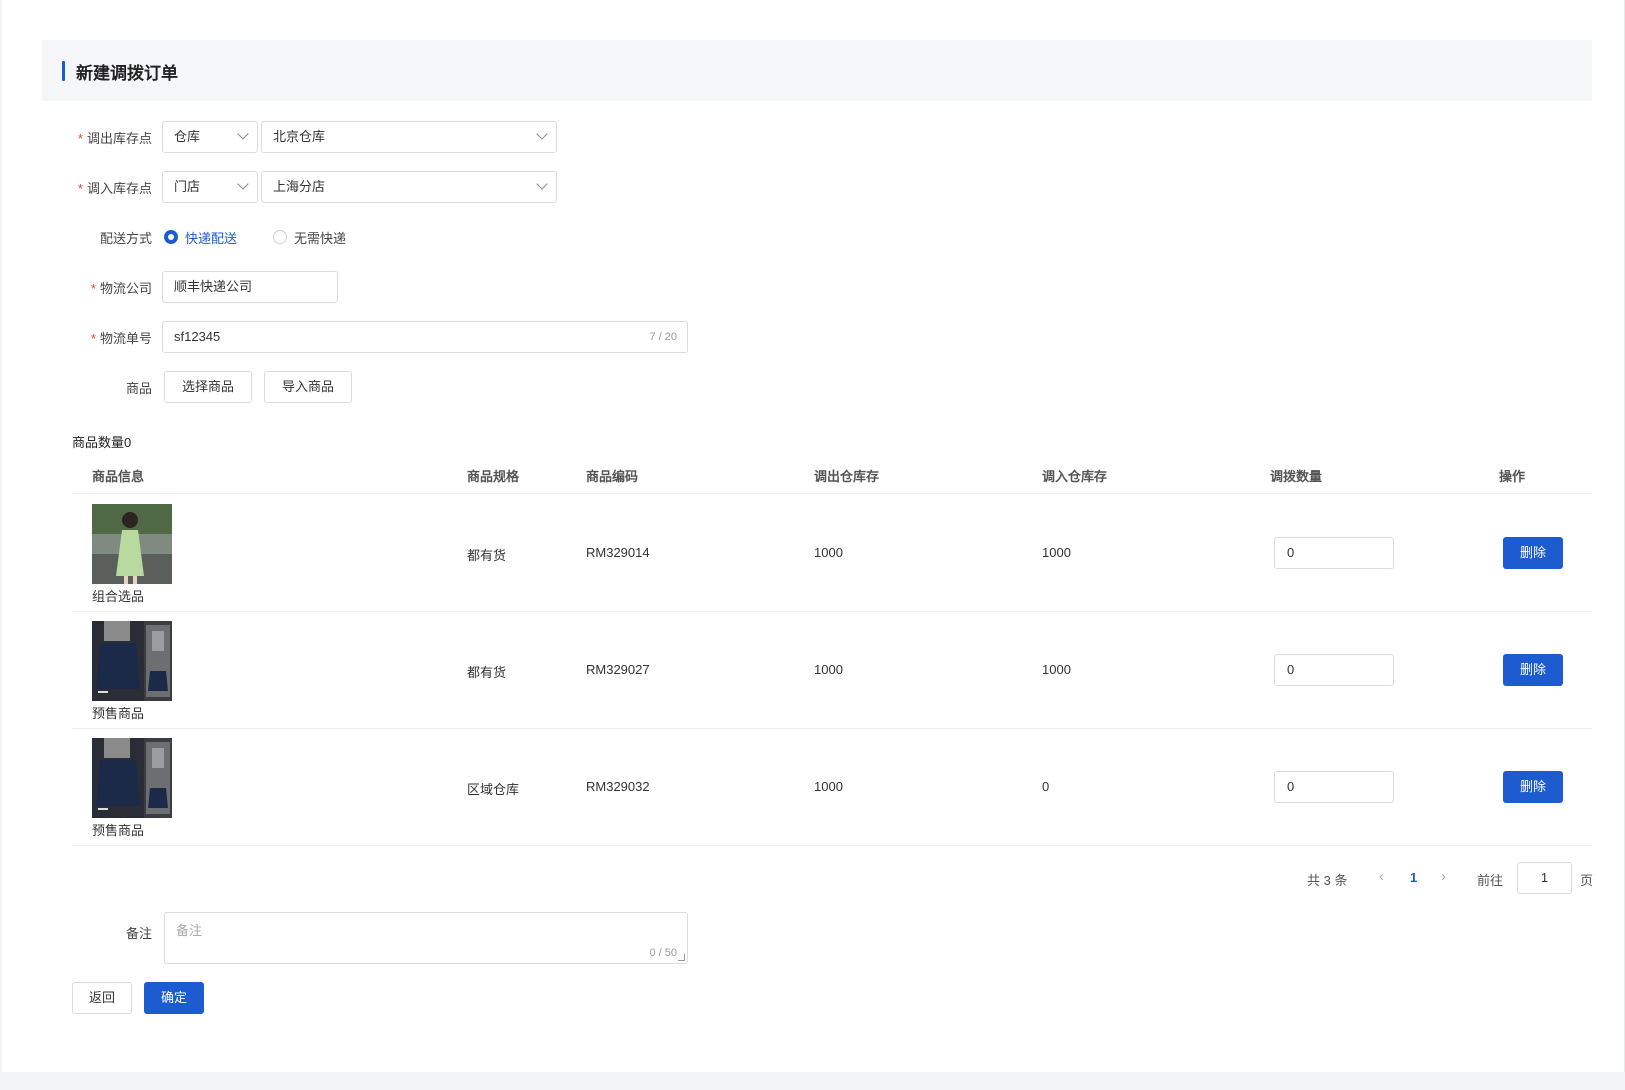  I want to click on col-product-info: 商品信息, so click(118, 476).